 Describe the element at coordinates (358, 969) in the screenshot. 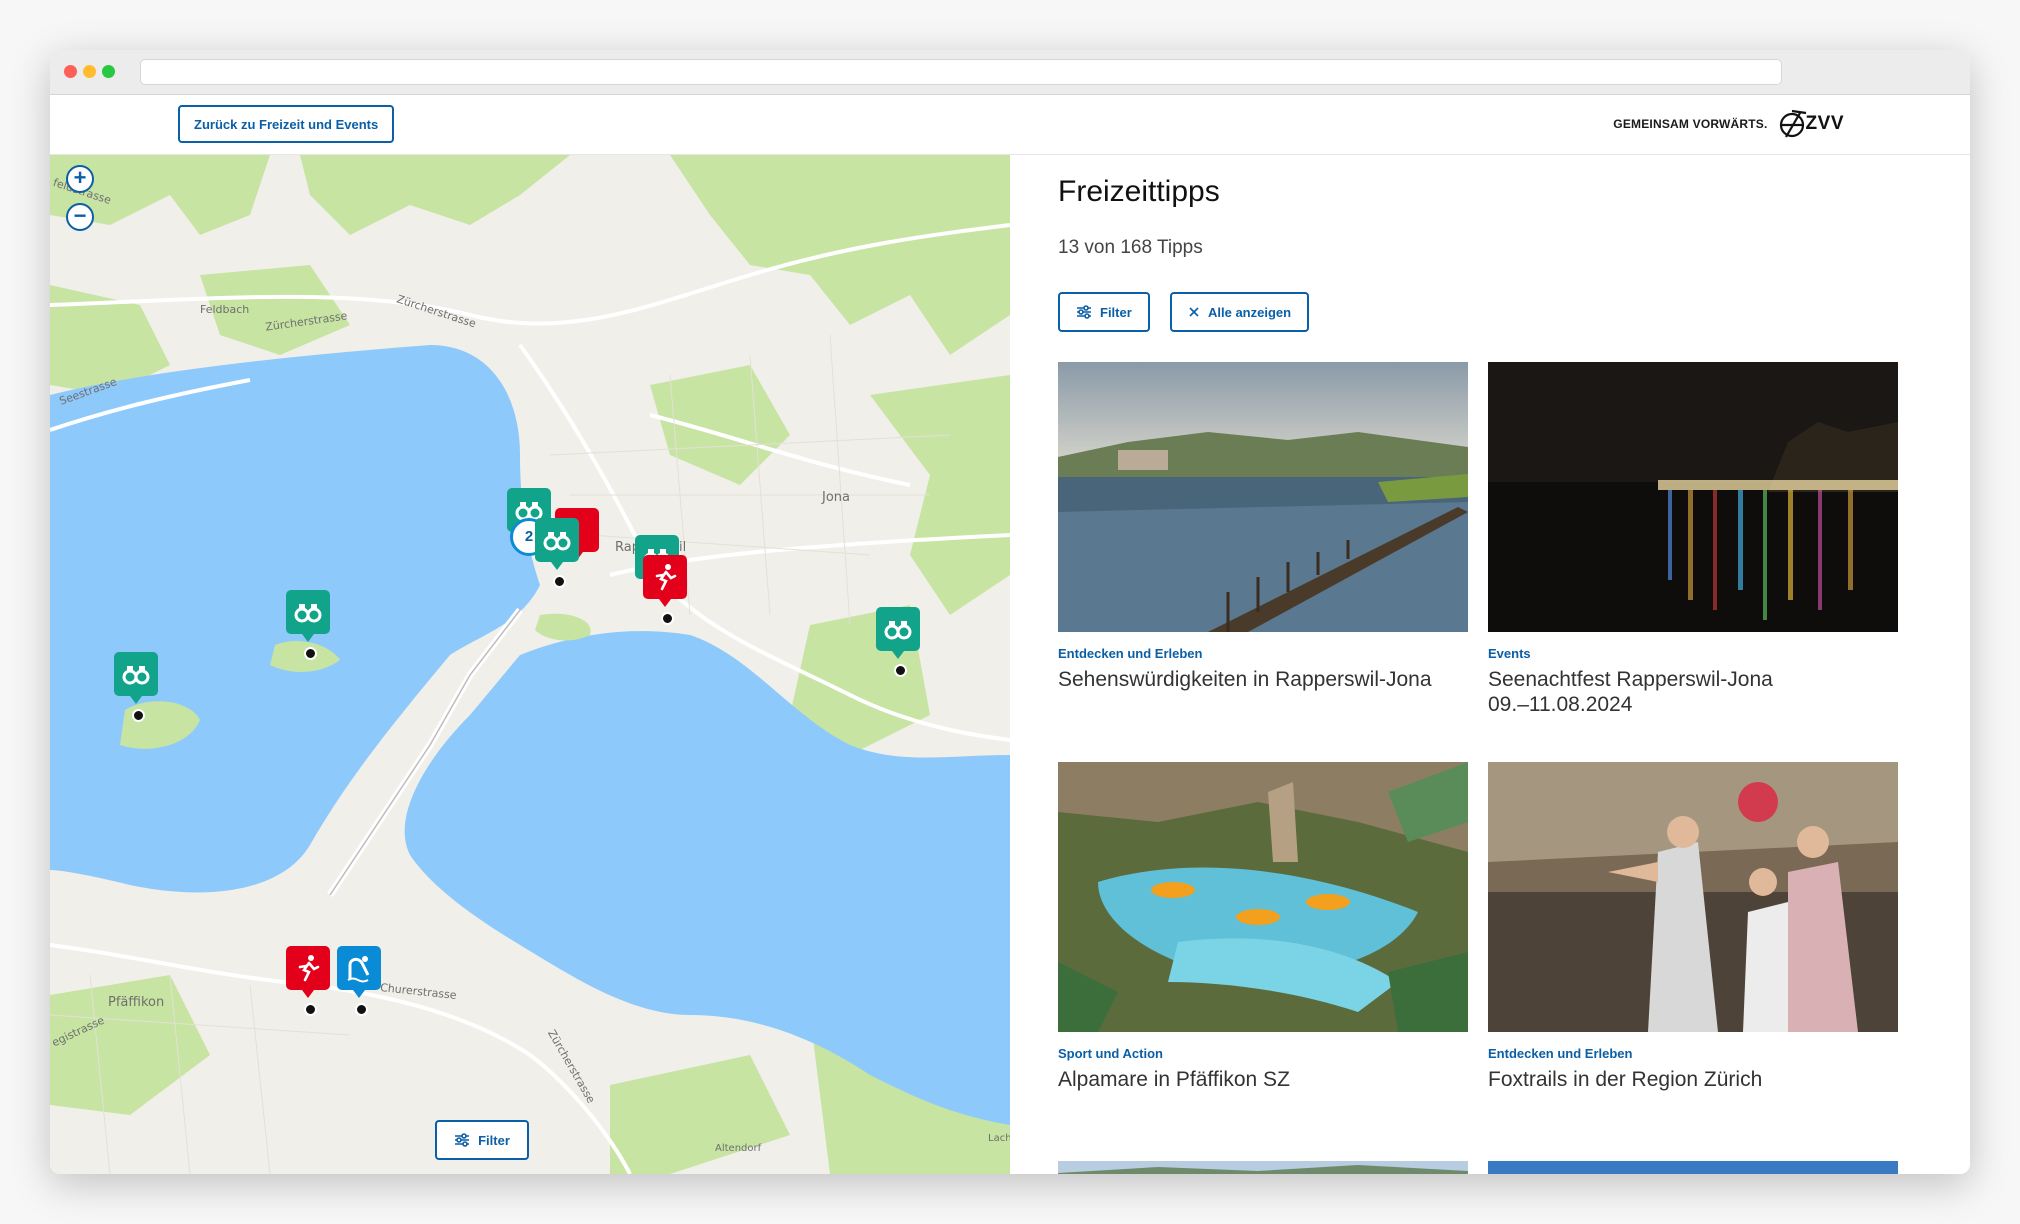

I see `waterslide-icon` at that location.